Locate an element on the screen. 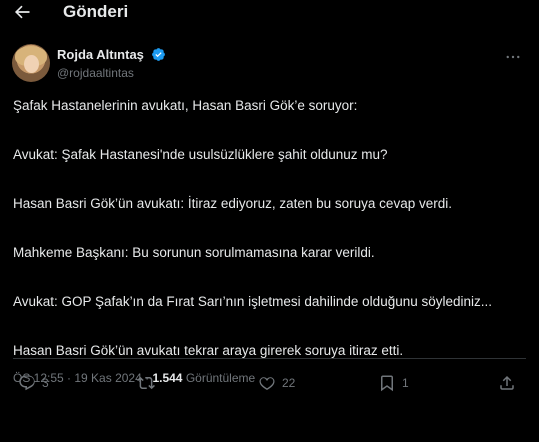 The height and width of the screenshot is (442, 539). bookmark-count: 1 is located at coordinates (405, 383).